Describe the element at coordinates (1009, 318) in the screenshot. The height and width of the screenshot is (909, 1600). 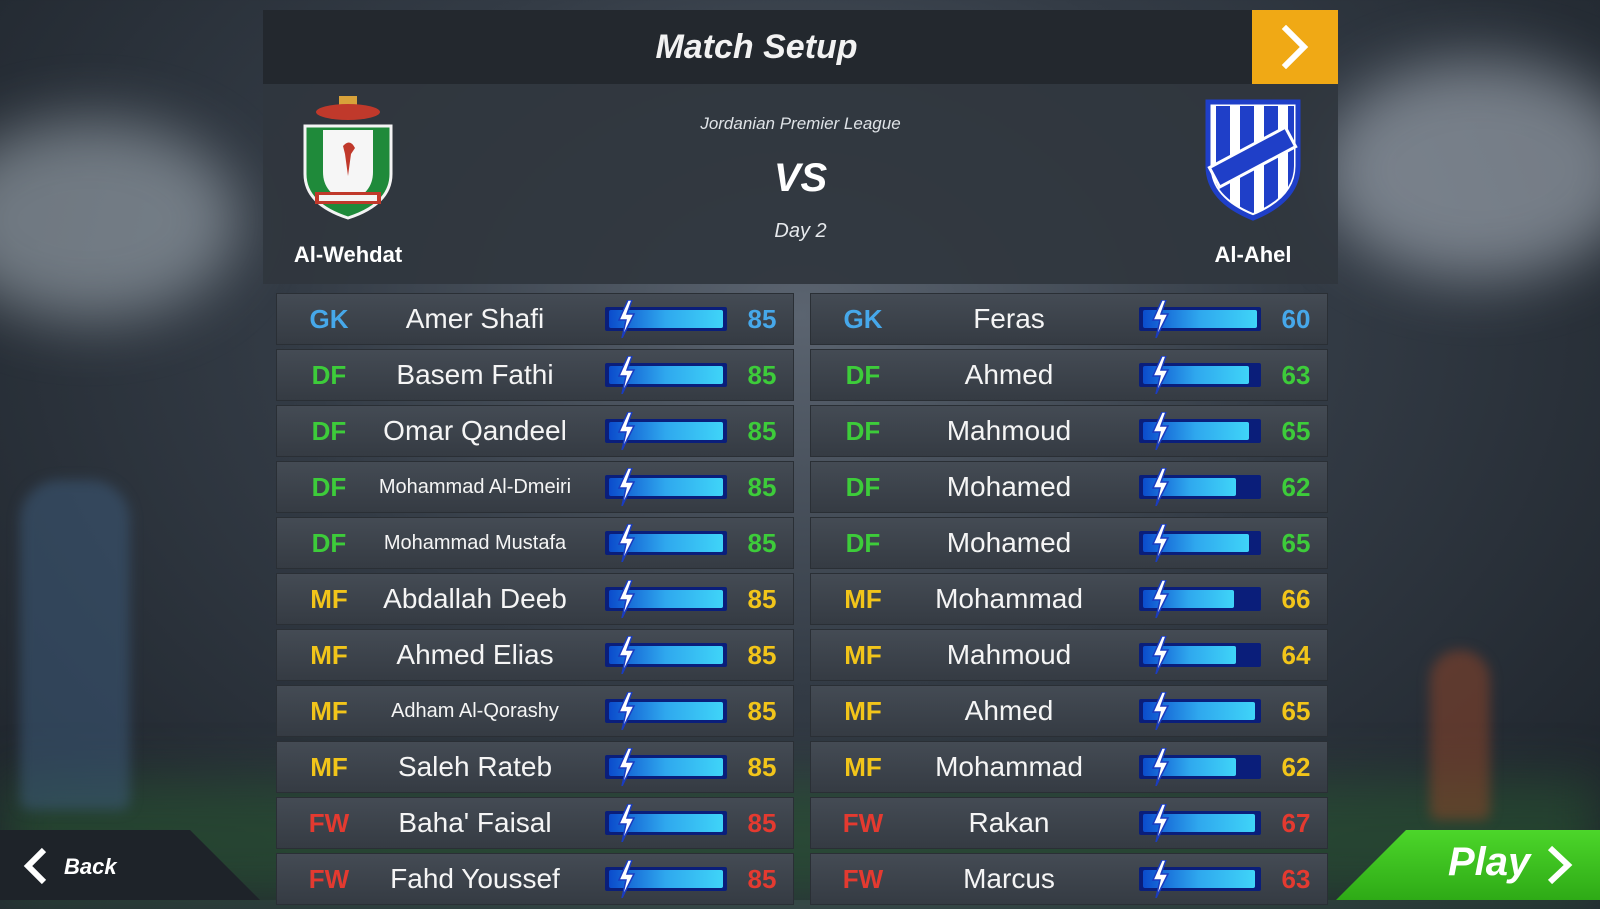
I see `player-name: Feras` at that location.